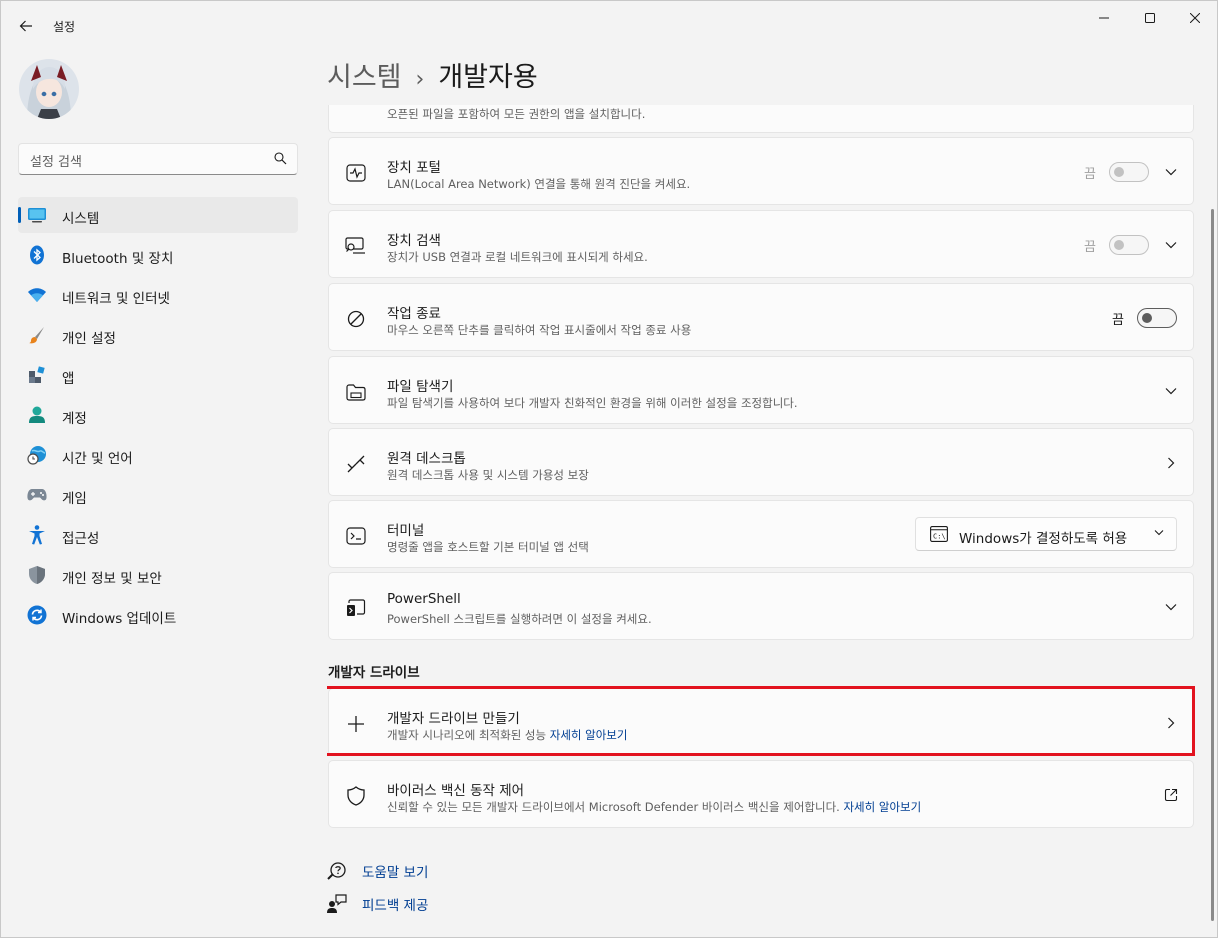  I want to click on bluetooth-icon, so click(37, 255).